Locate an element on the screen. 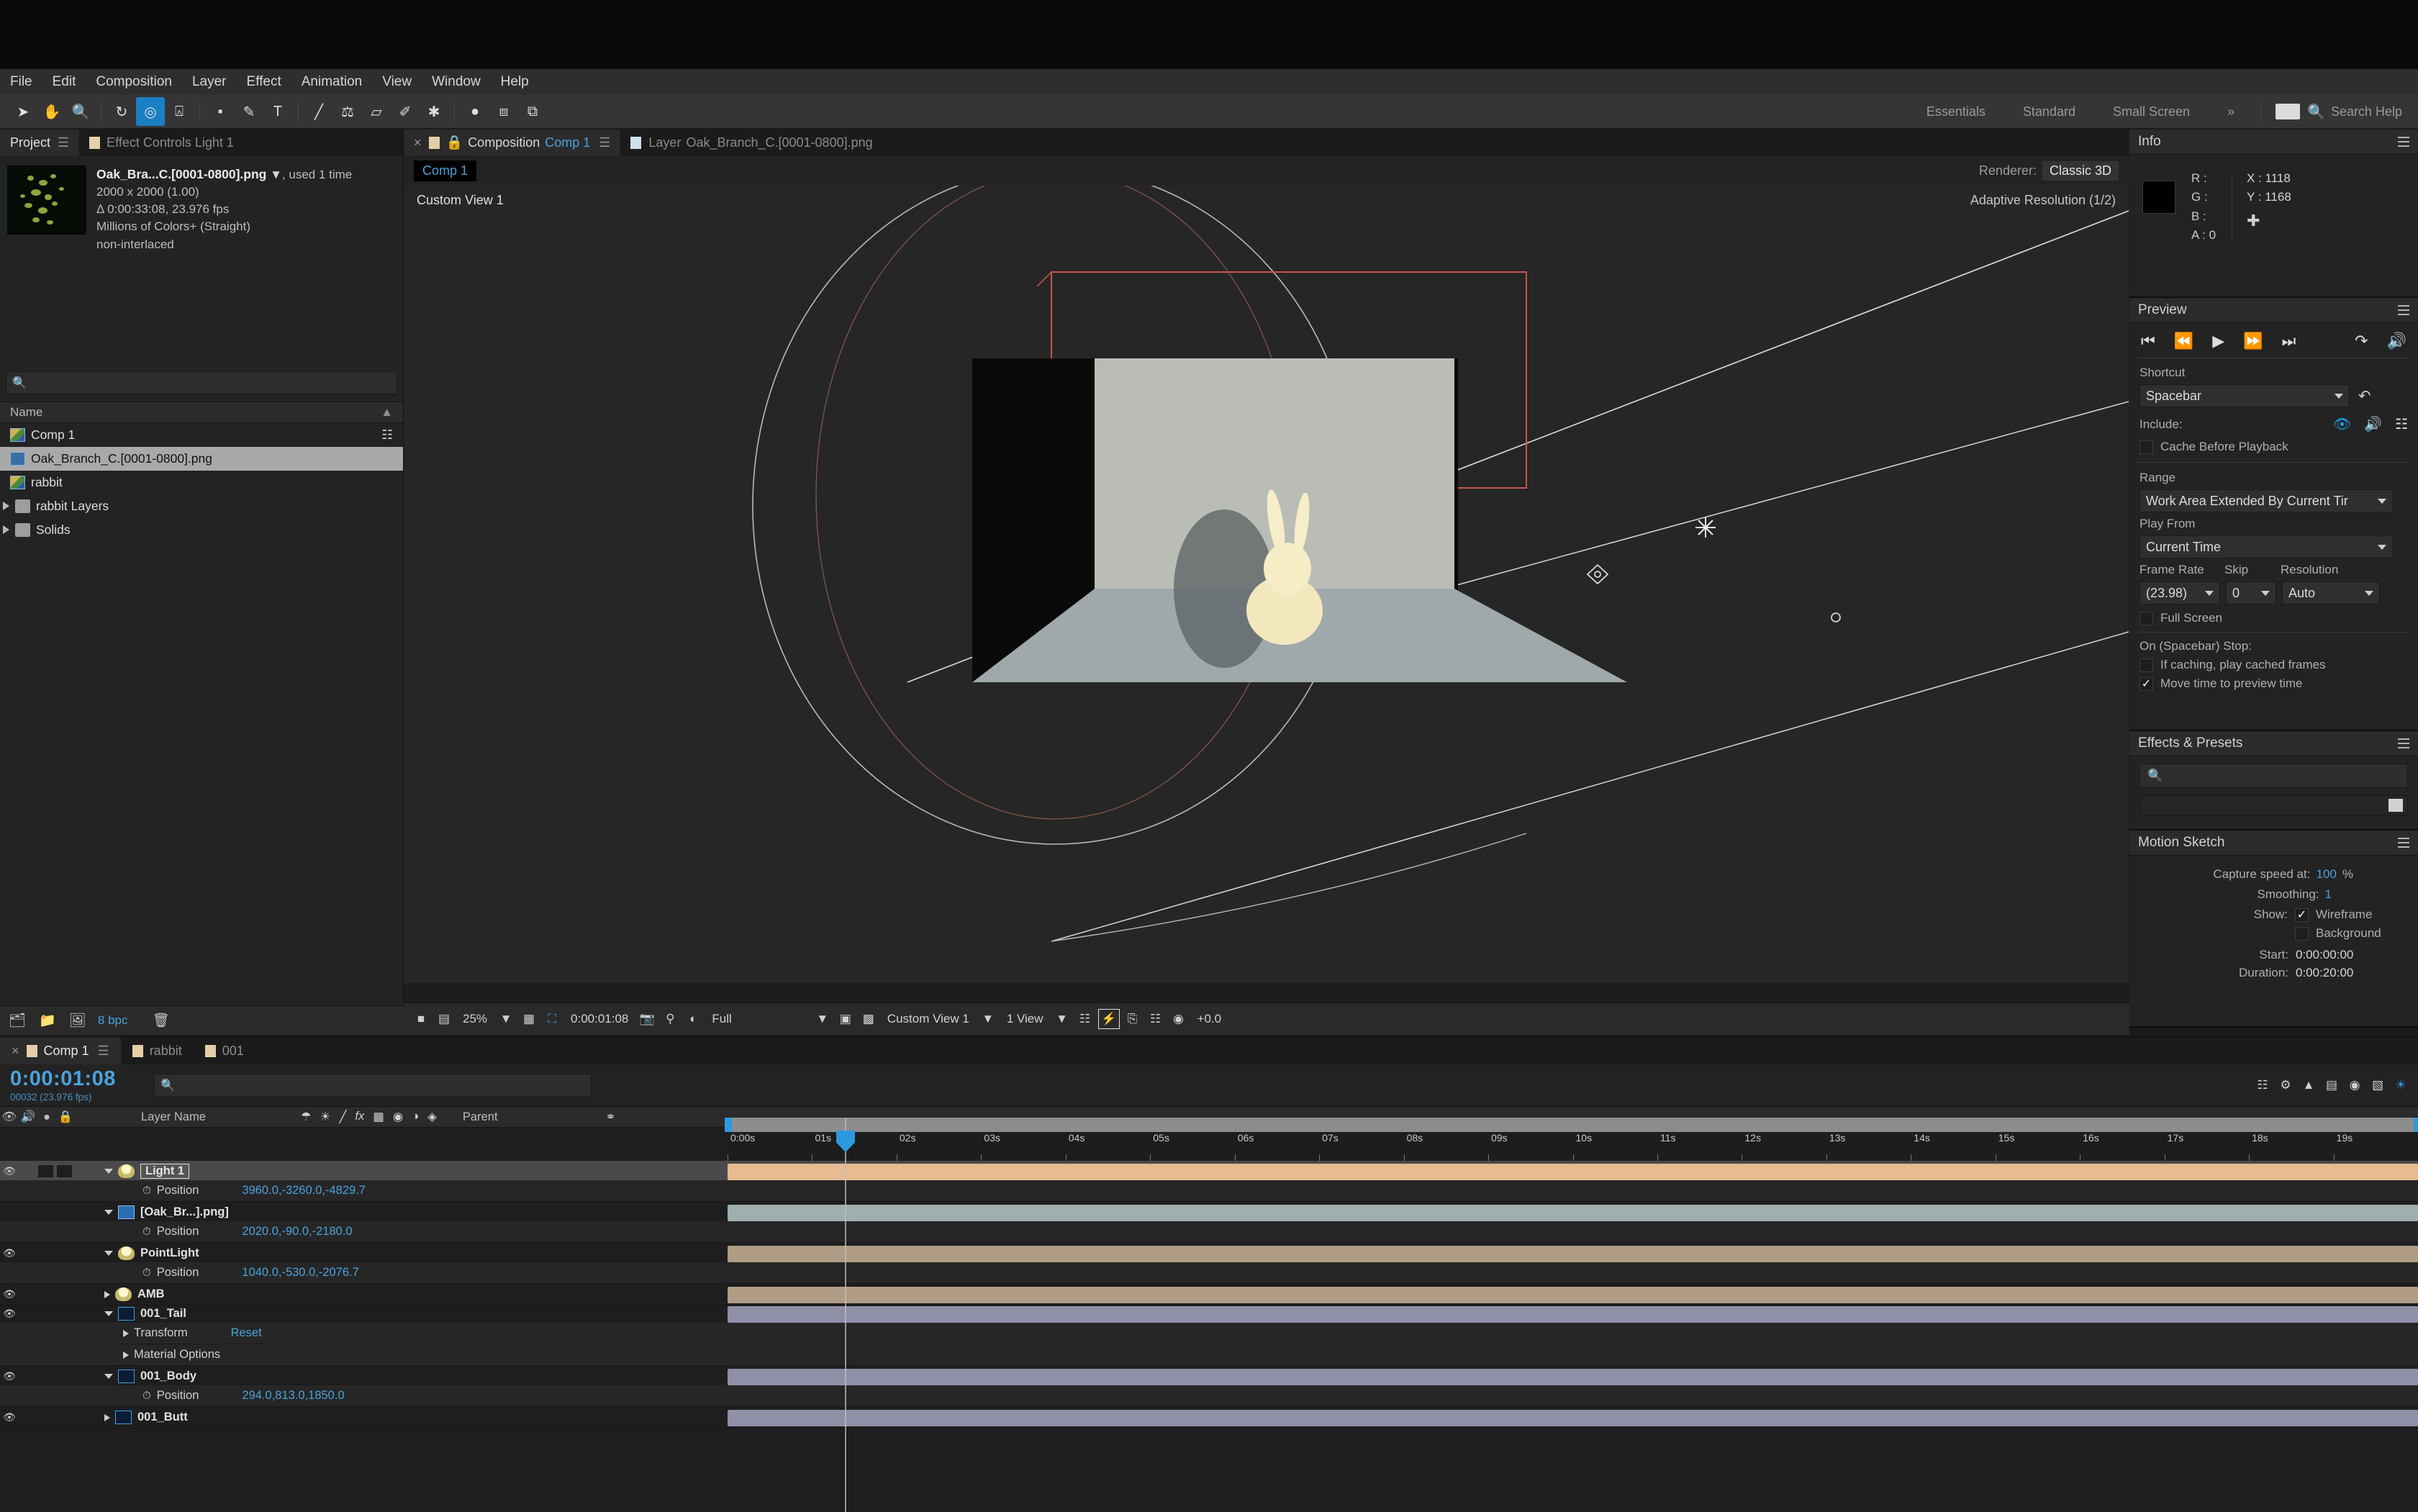 Image resolution: width=2418 pixels, height=1512 pixels. eraser-tool: ▱ is located at coordinates (377, 112).